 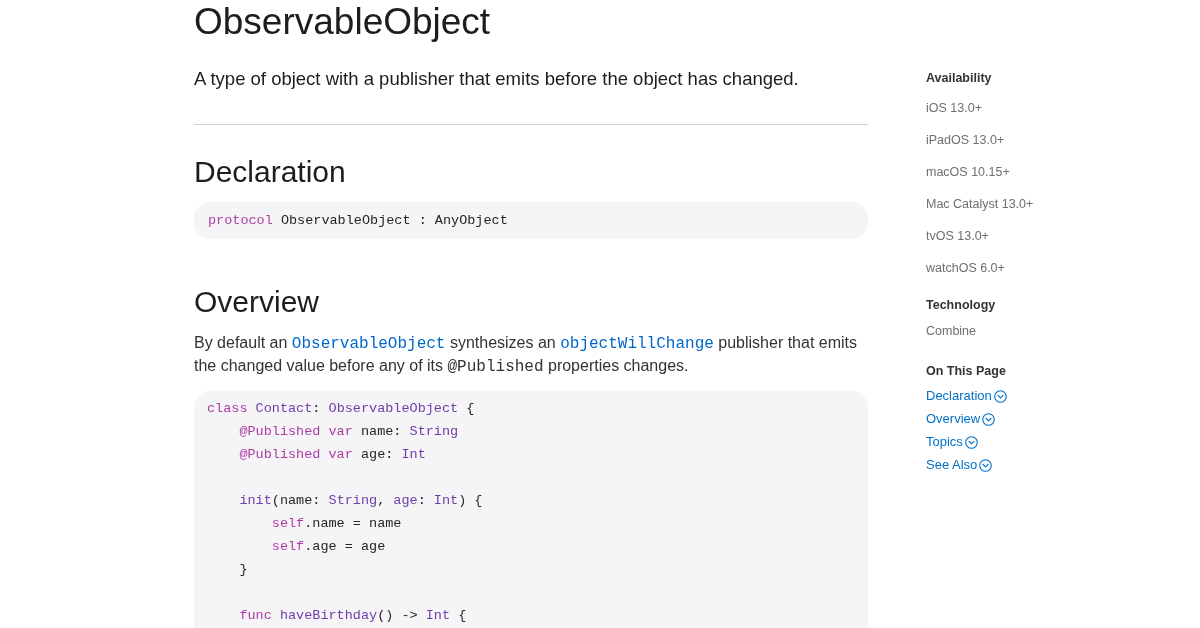 I want to click on on-this-page-link: Declaration, so click(x=966, y=396).